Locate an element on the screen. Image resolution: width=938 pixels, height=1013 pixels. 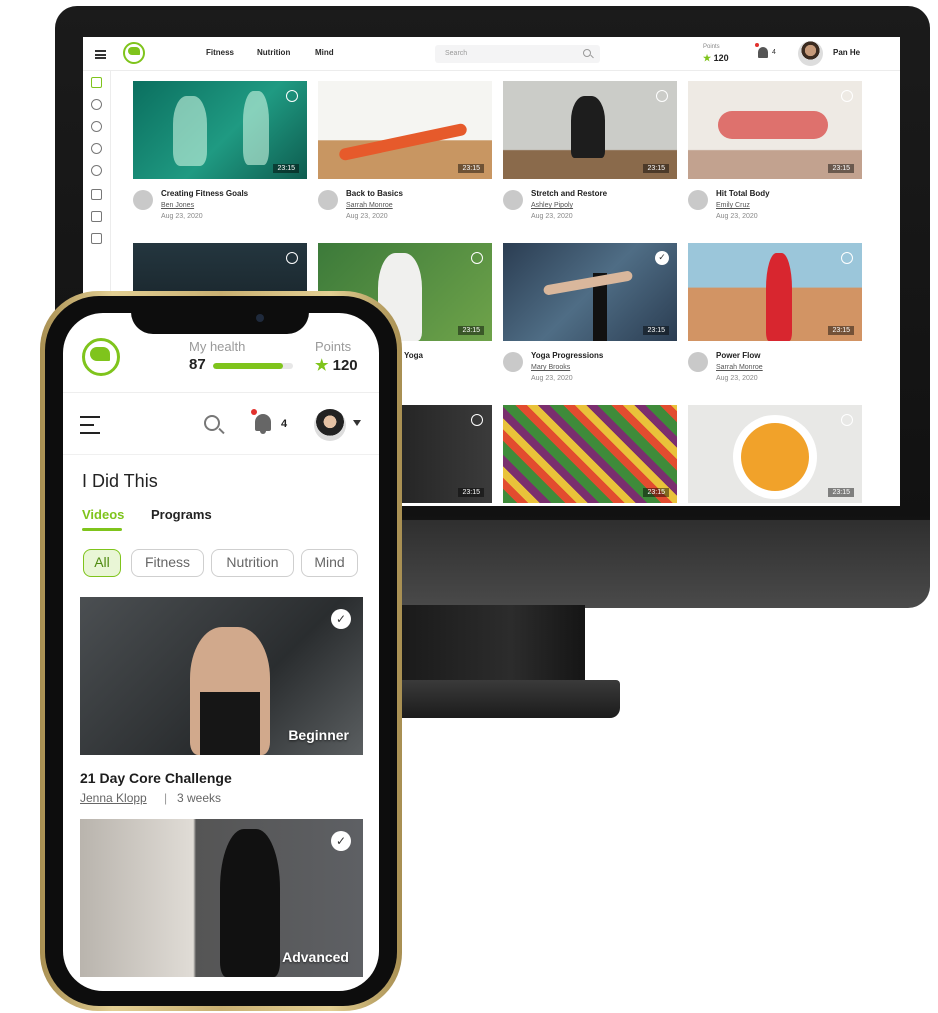
program-title: 21 Day Core Challenge is located at coordinates (156, 778).